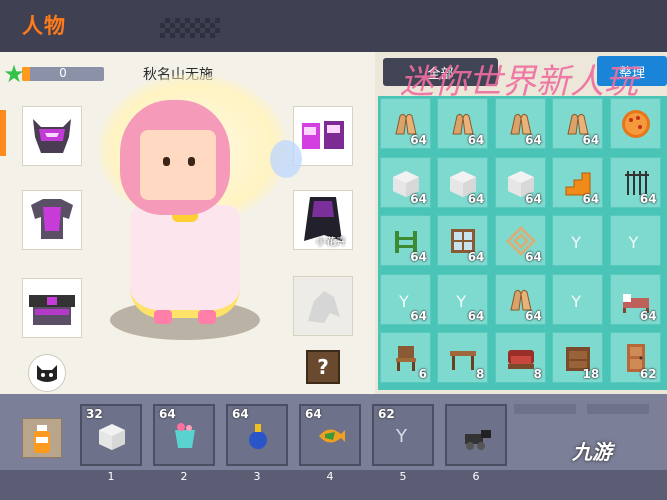 This screenshot has height=500, width=667. I want to click on potion-icon, so click(259, 437).